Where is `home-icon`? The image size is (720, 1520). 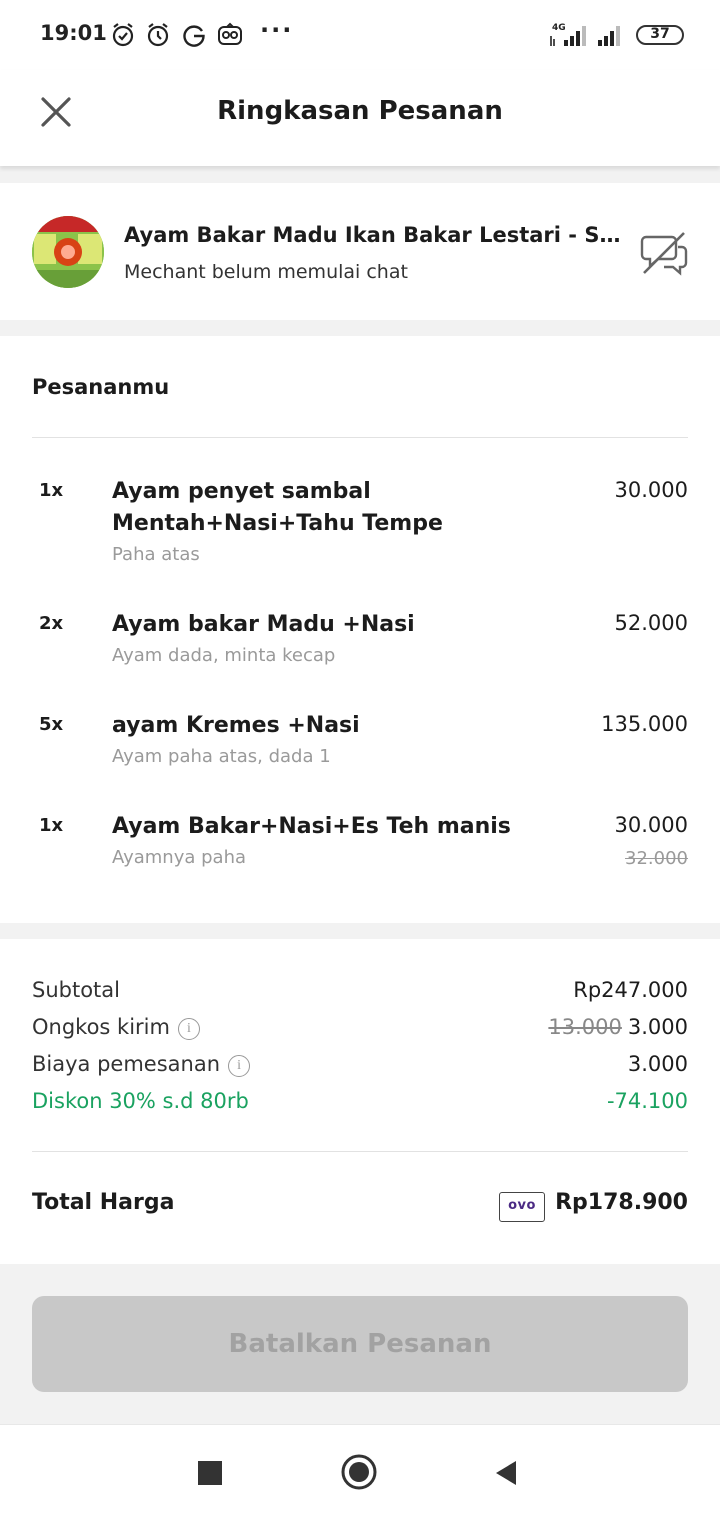
home-icon is located at coordinates (359, 1472).